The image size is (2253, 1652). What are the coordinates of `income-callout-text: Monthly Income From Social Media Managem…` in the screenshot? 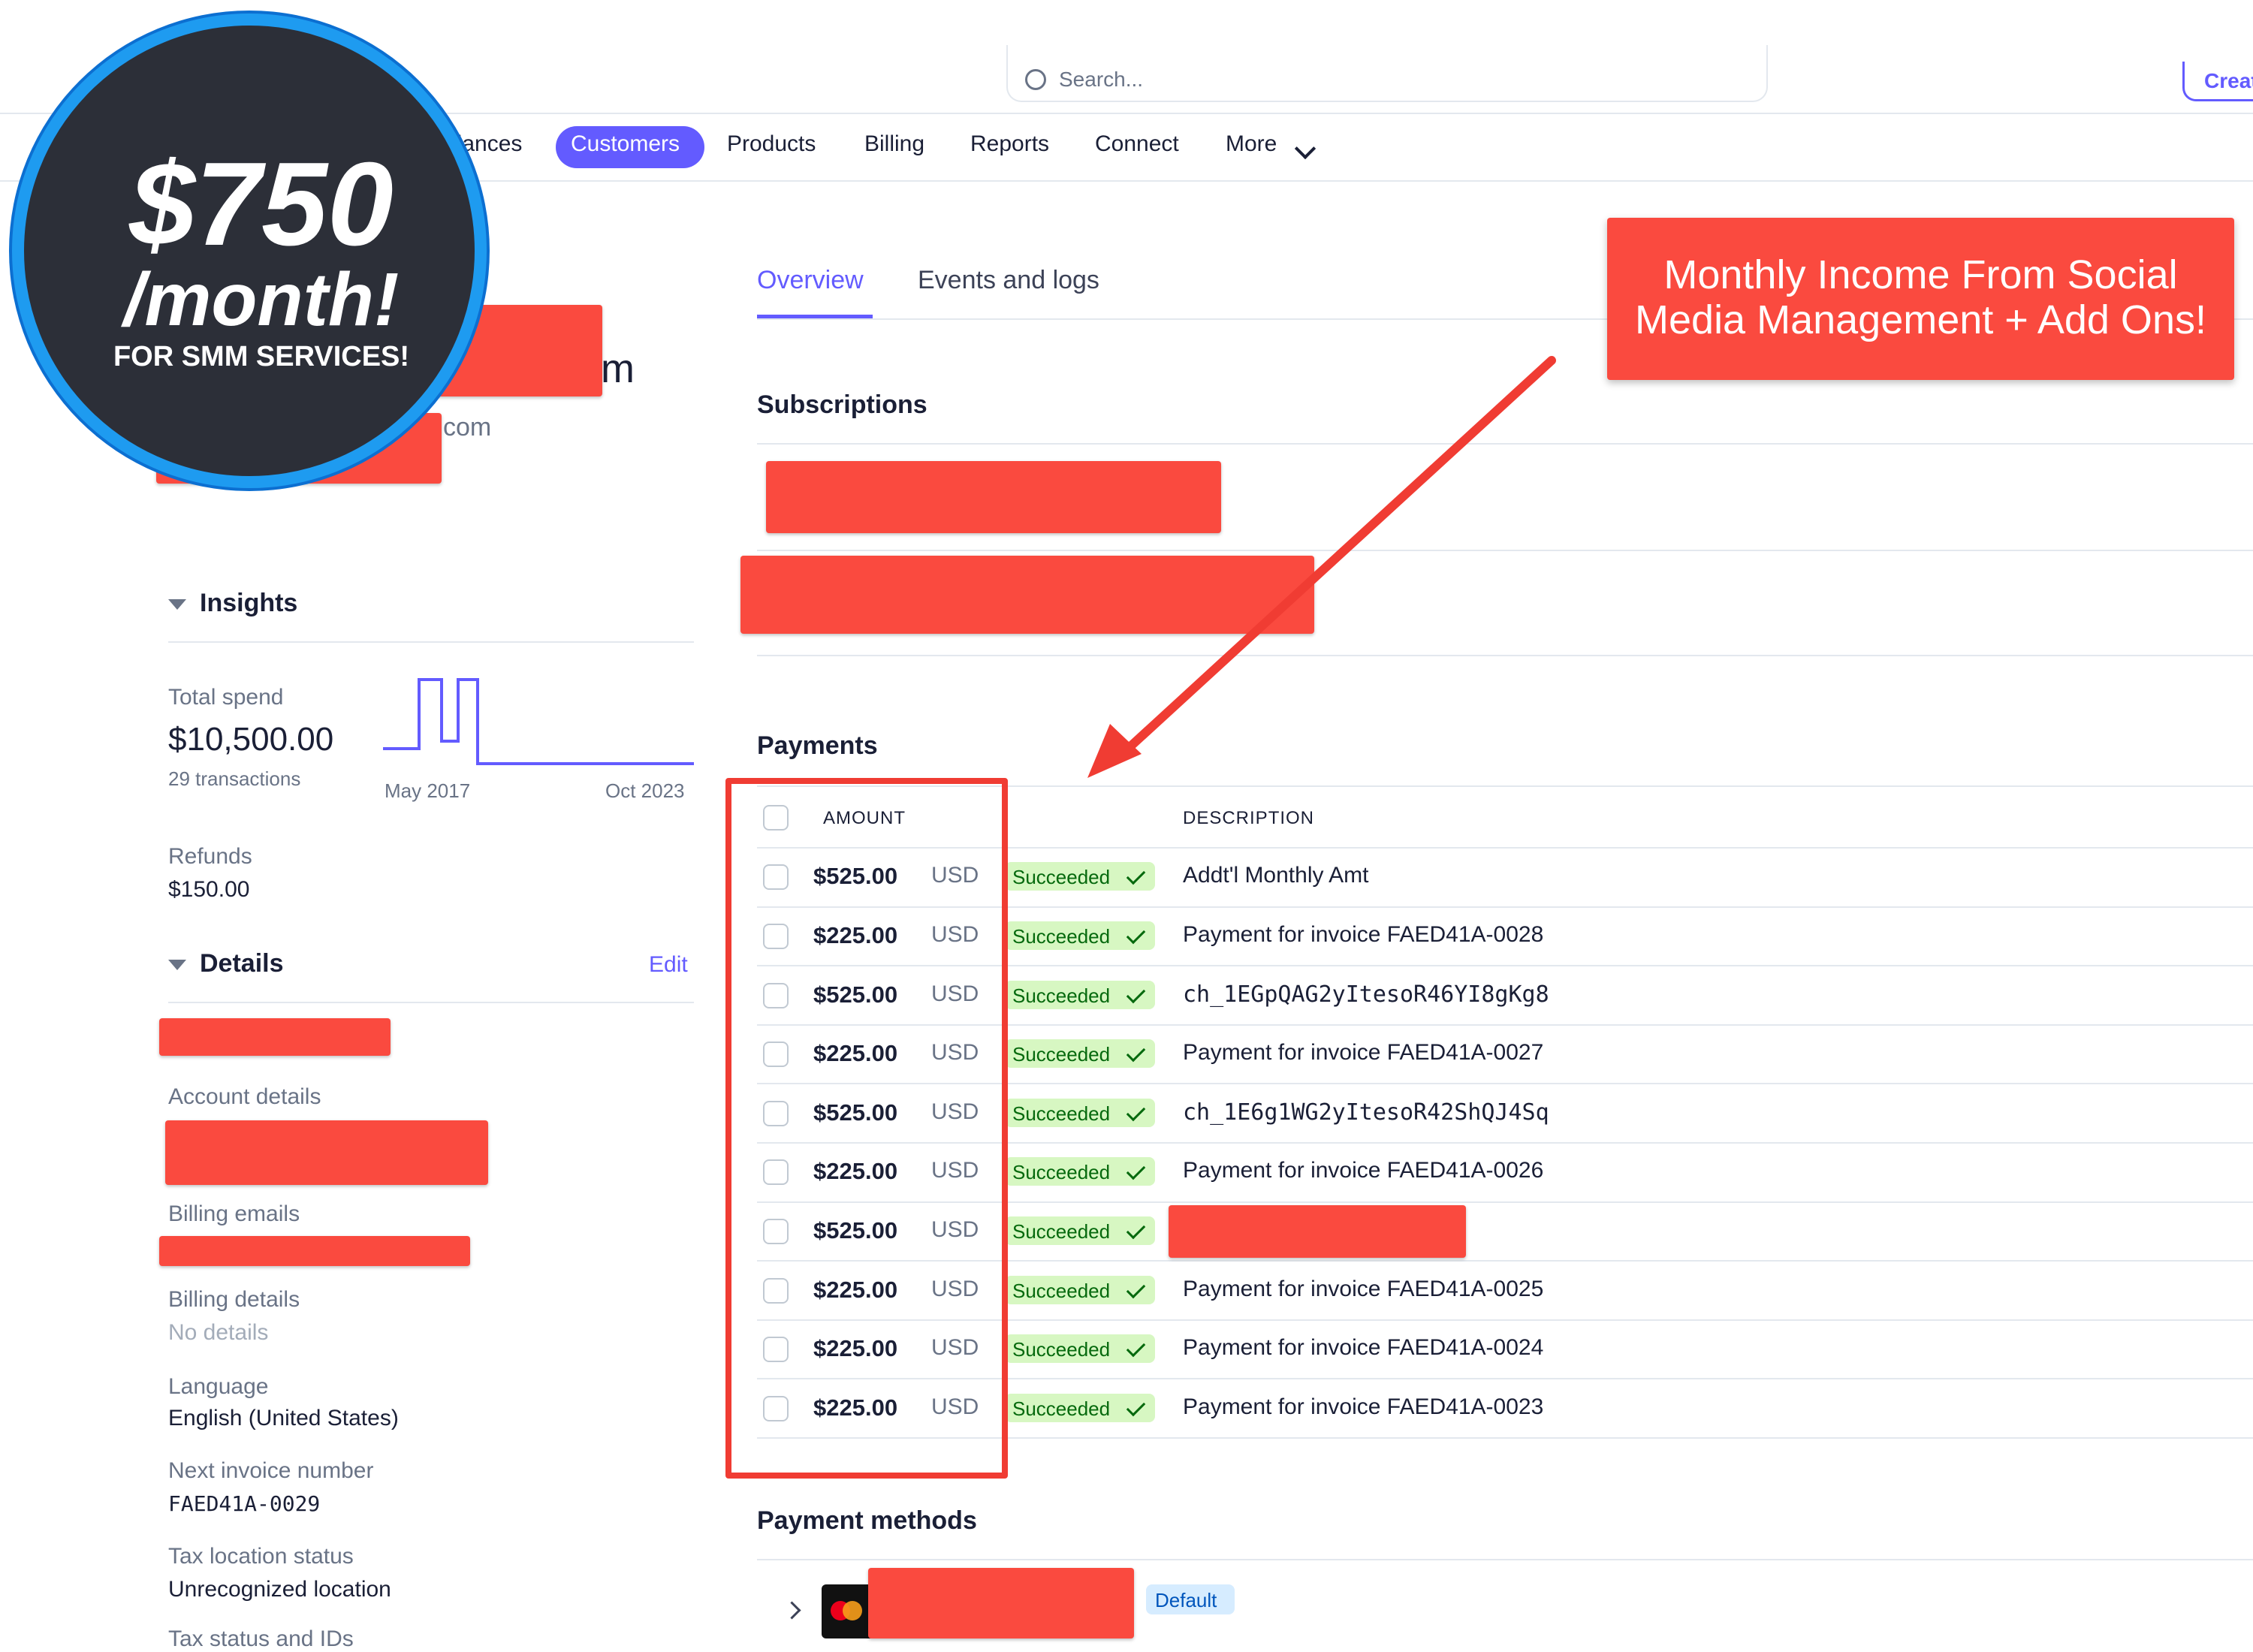 It's located at (1920, 297).